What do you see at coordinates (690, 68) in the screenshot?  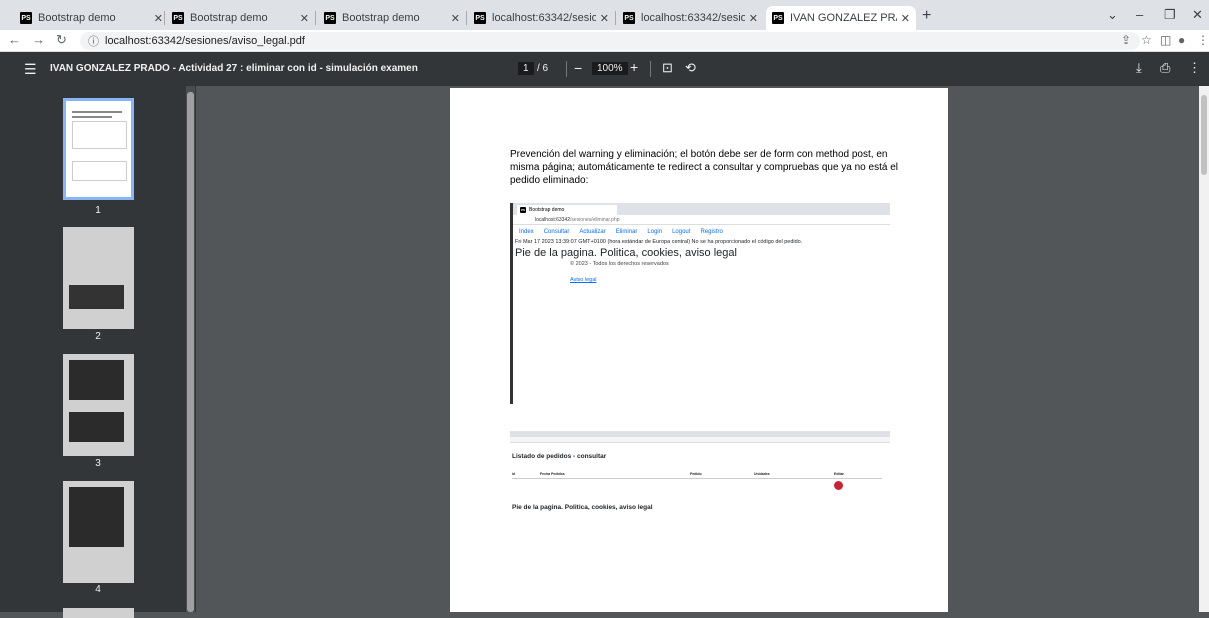 I see `rotate-icon: ⟲` at bounding box center [690, 68].